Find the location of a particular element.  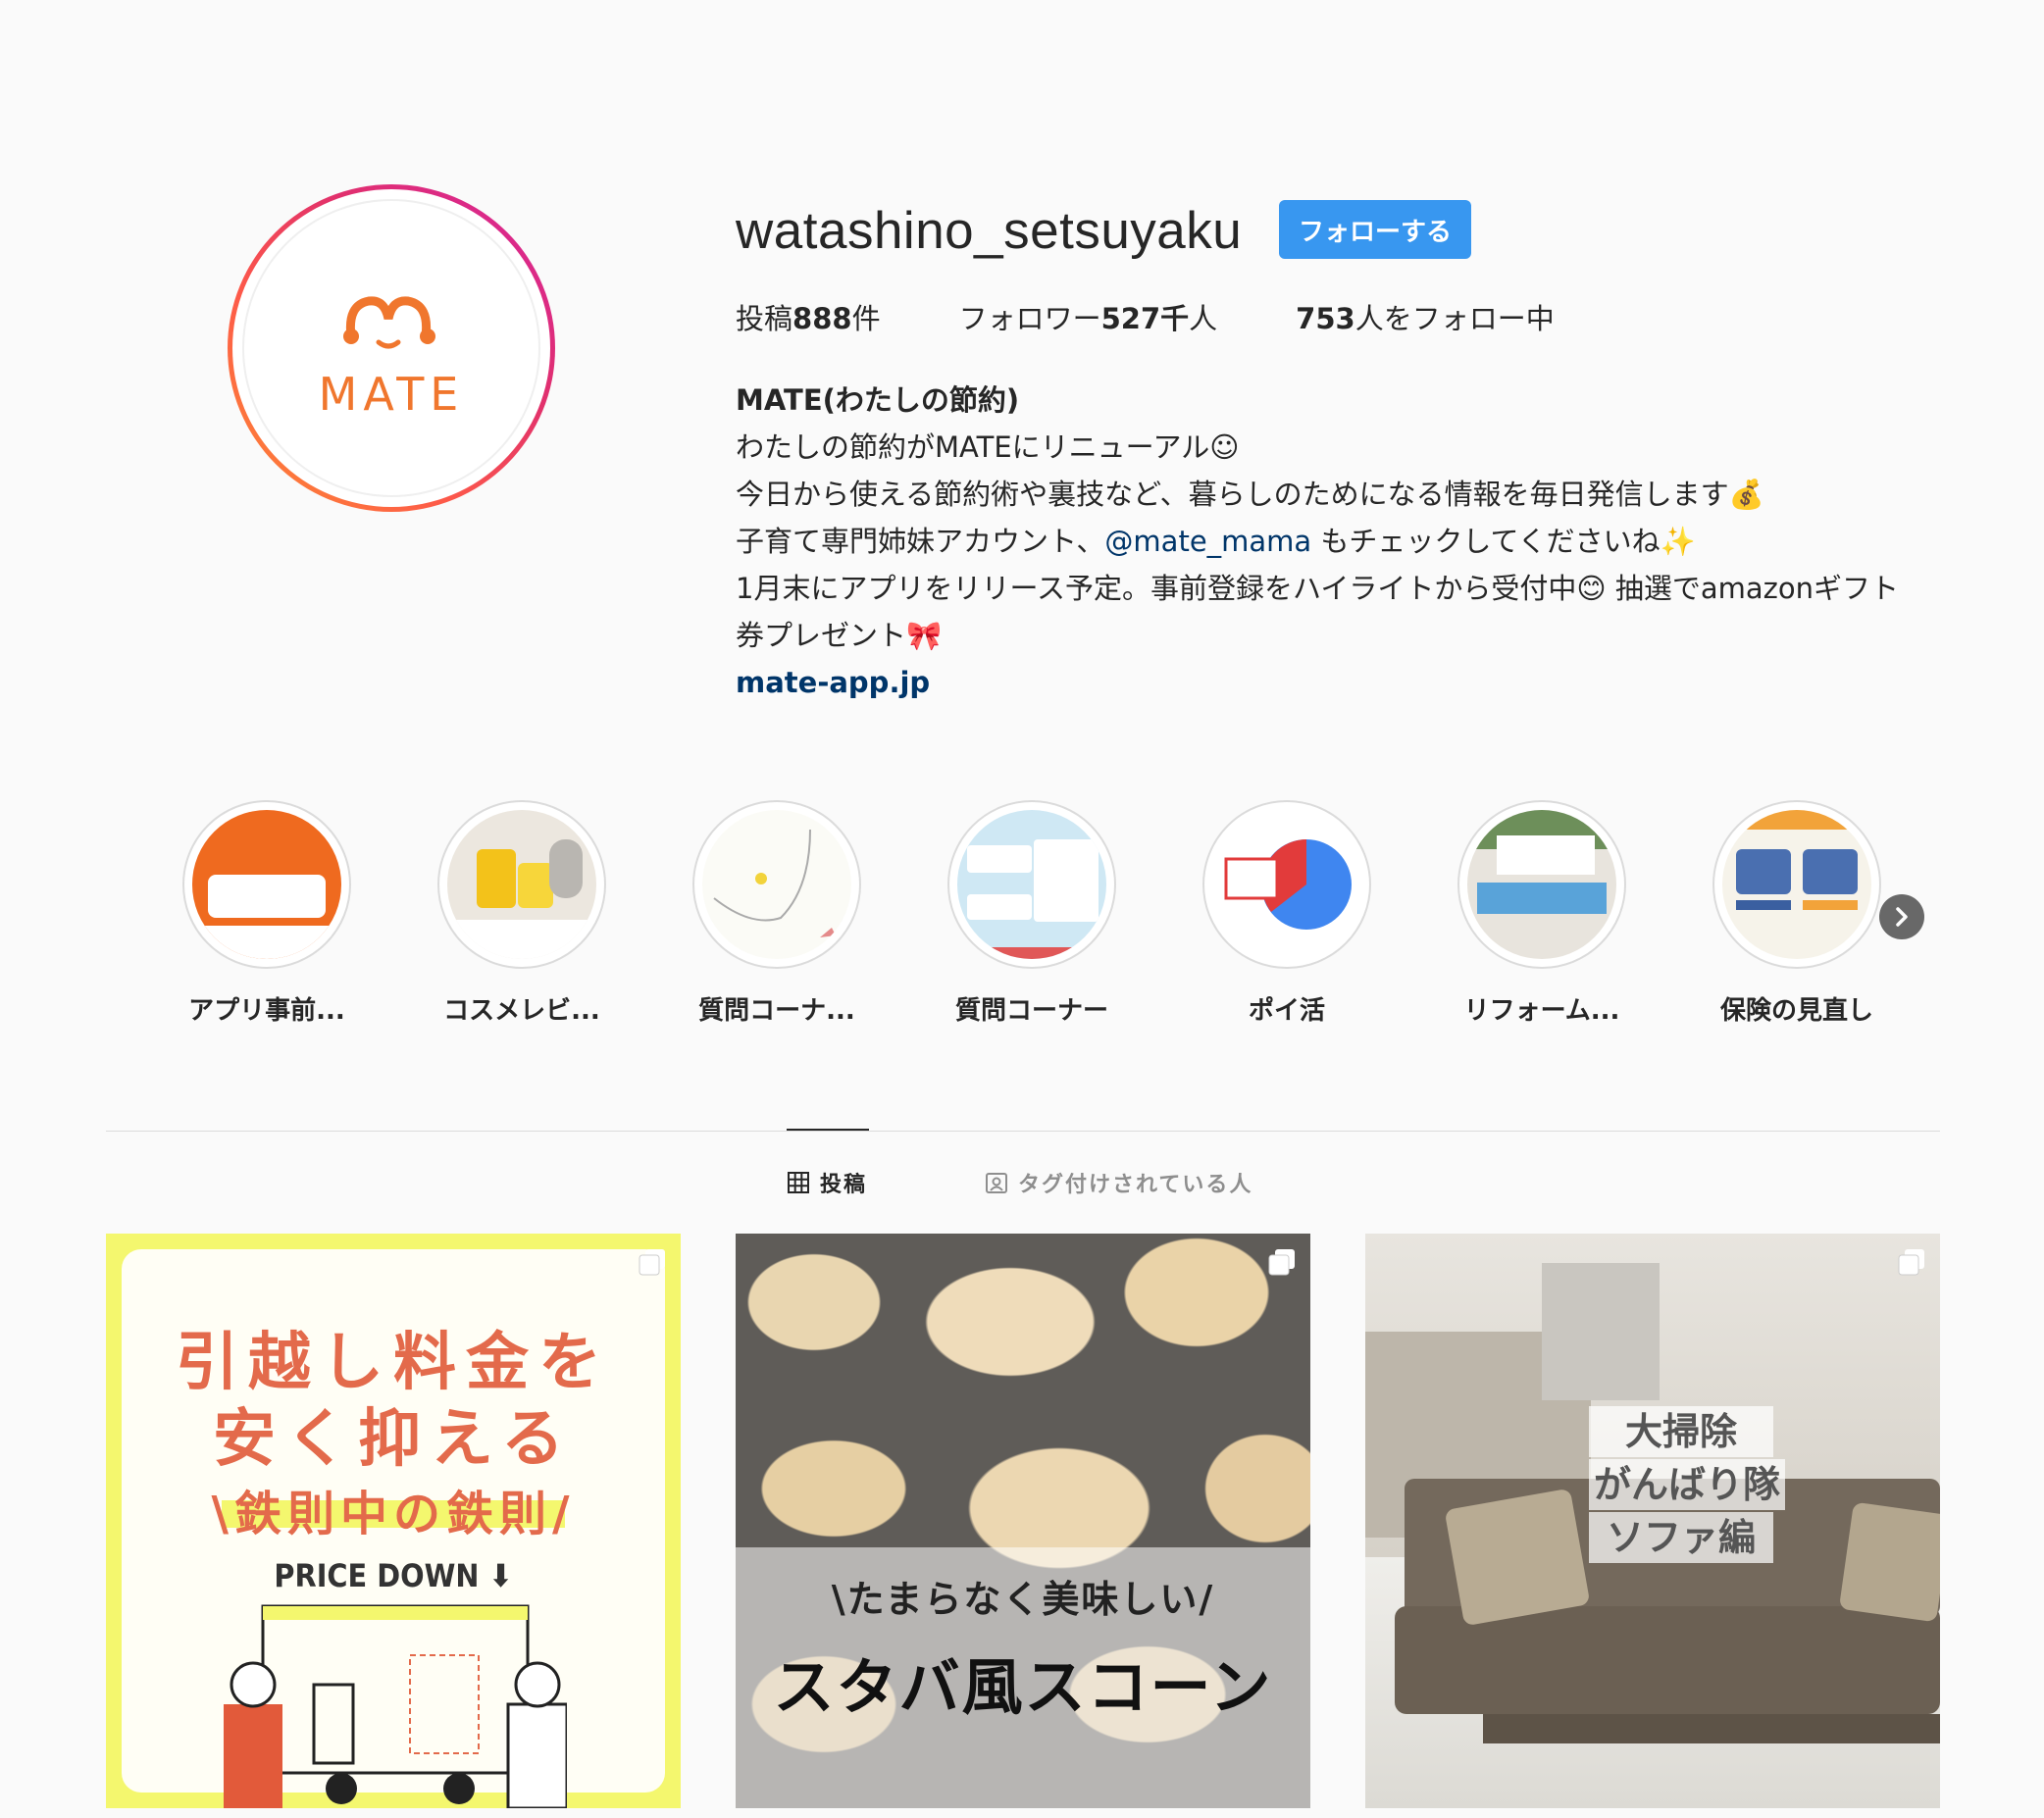

chevron-right-icon is located at coordinates (1902, 917).